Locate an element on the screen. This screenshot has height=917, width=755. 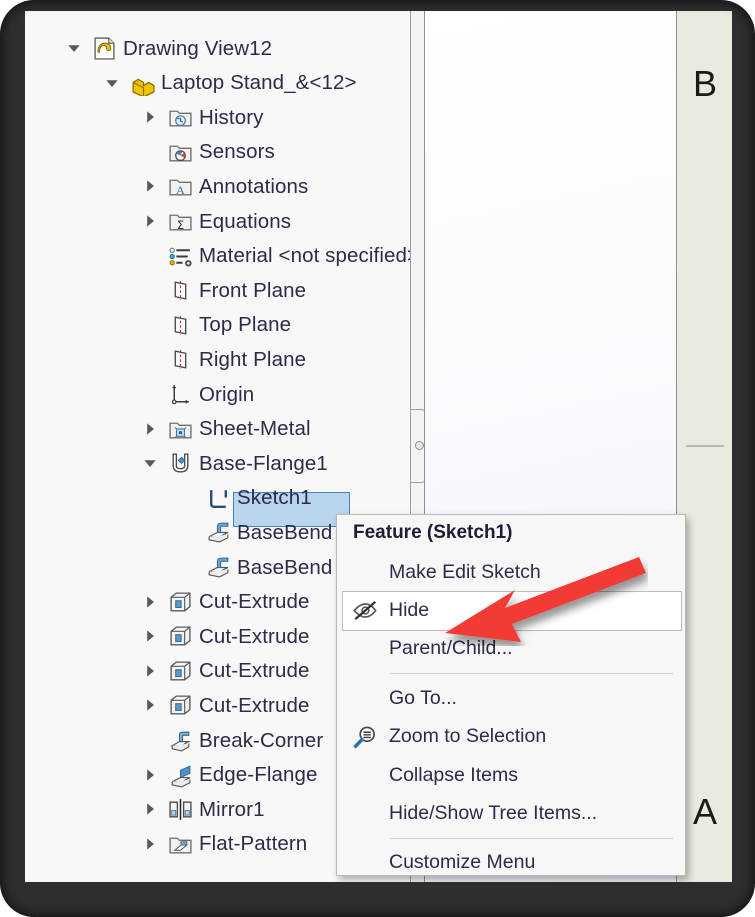
tree-item-label: Annotations is located at coordinates (254, 186).